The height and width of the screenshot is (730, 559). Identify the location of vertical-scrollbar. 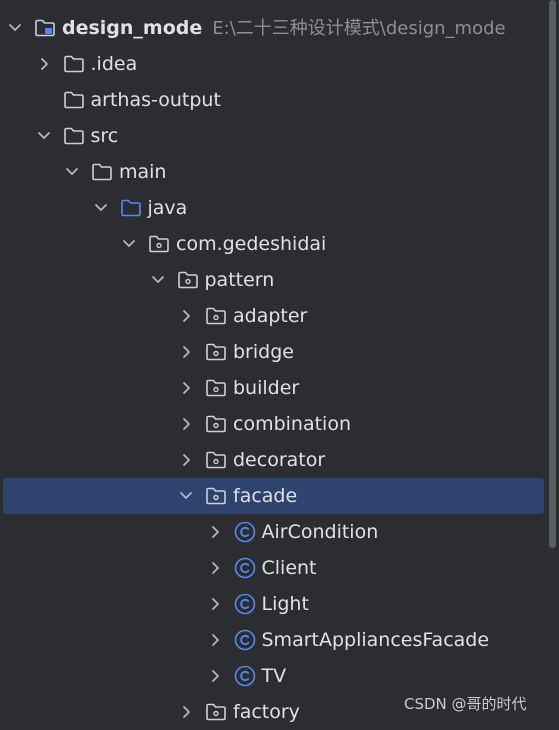
(552, 274).